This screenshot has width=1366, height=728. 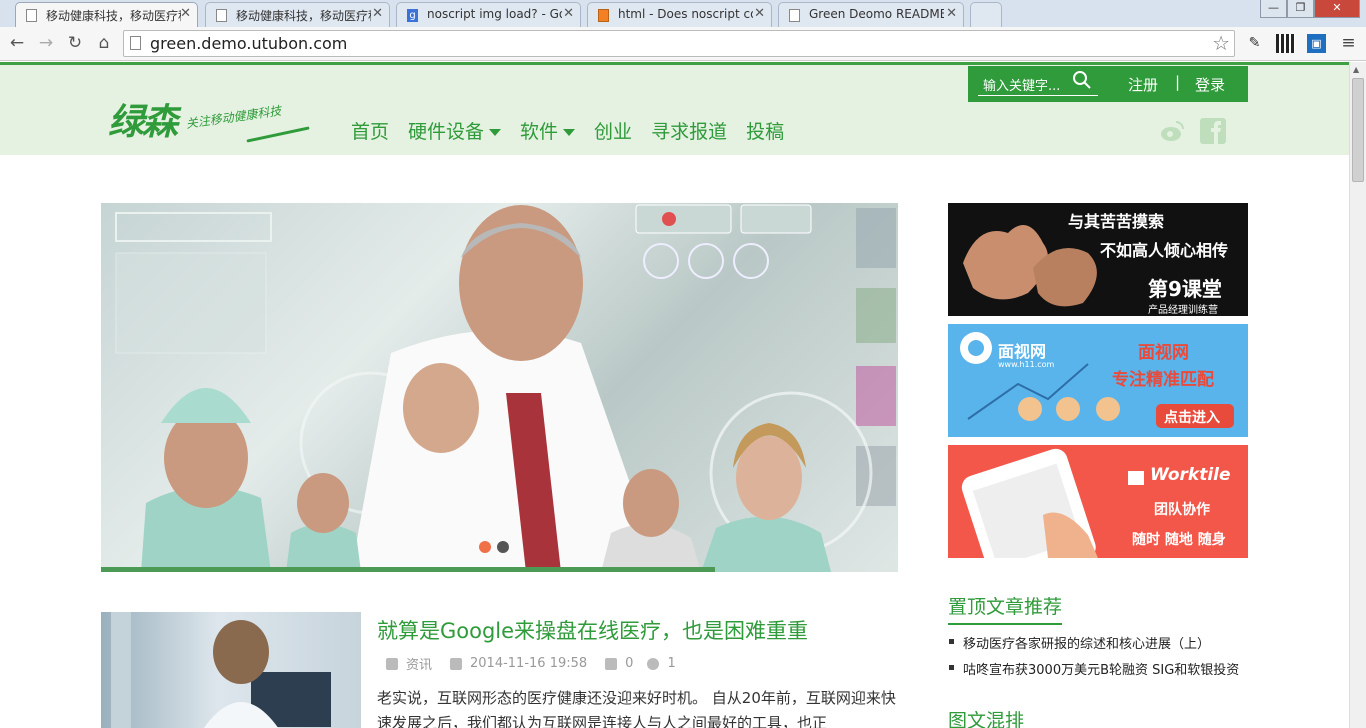 I want to click on ad-text: 与其苦苦摸索, so click(x=1116, y=221).